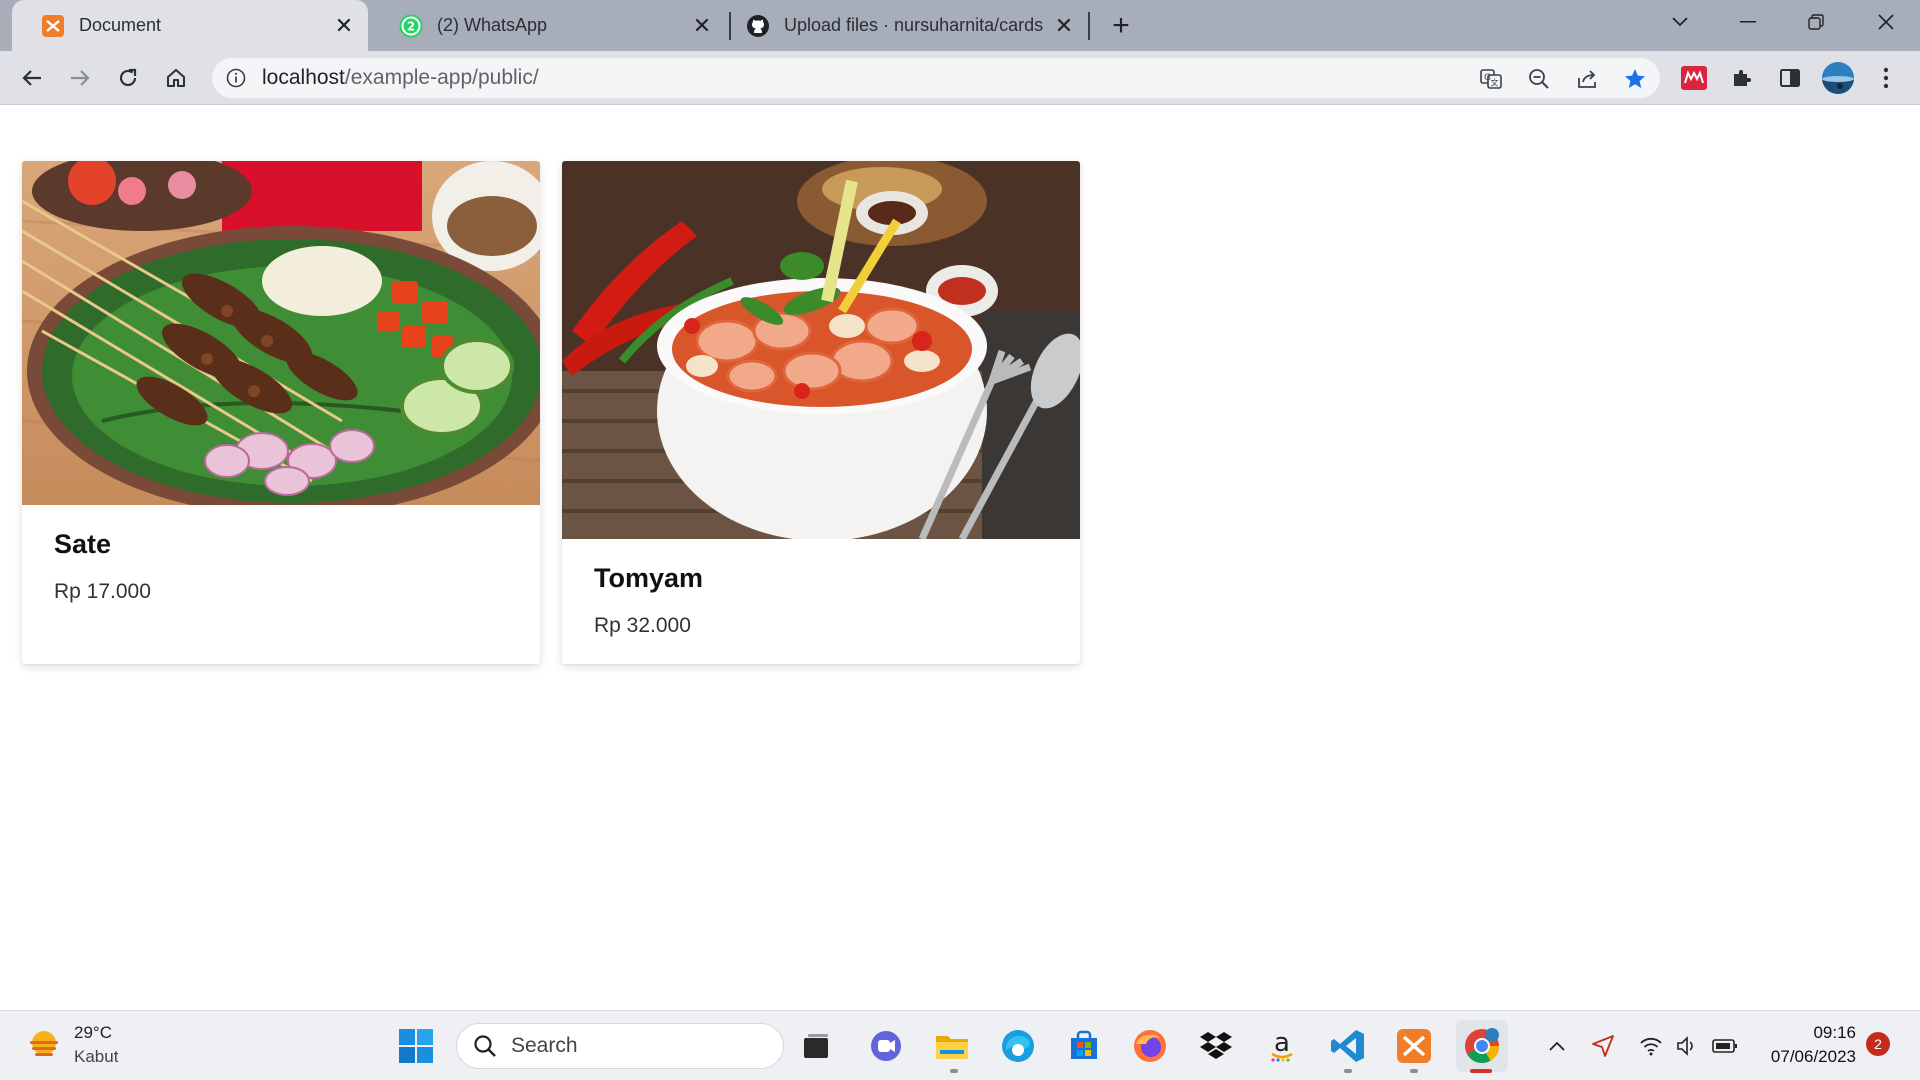  Describe the element at coordinates (416, 1046) in the screenshot. I see `start-button` at that location.